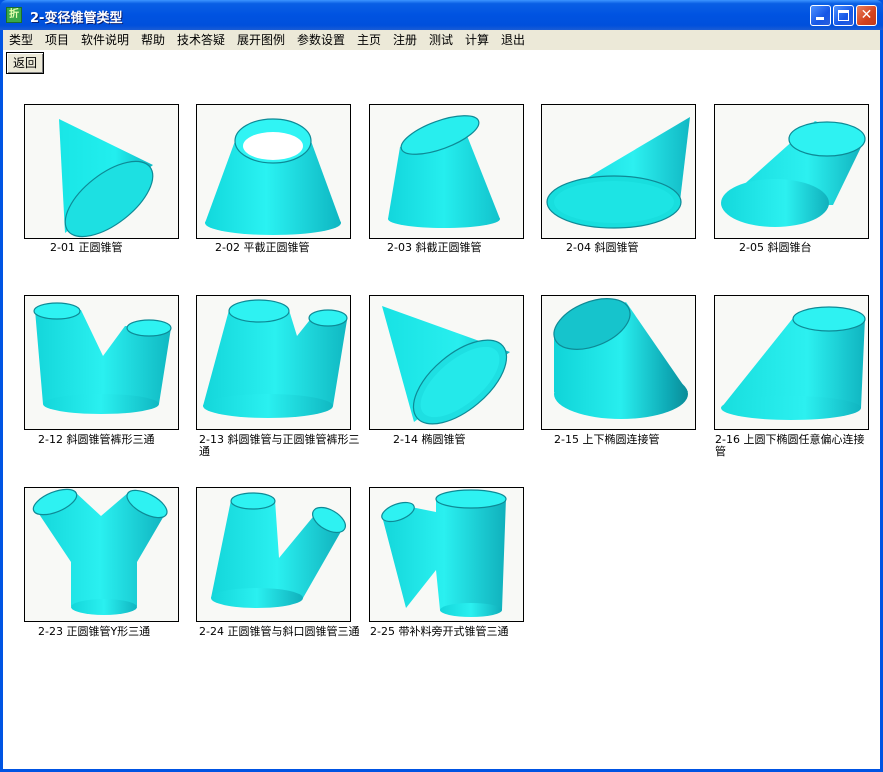 The width and height of the screenshot is (883, 772). Describe the element at coordinates (646, 248) in the screenshot. I see `type-caption: 2-04 斜圆锥管` at that location.